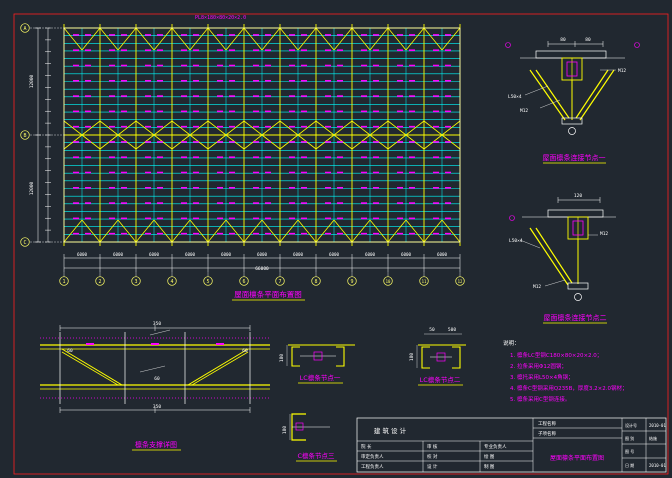 The width and height of the screenshot is (672, 478). What do you see at coordinates (157, 407) in the screenshot?
I see `bracing-dim-b: 350` at bounding box center [157, 407].